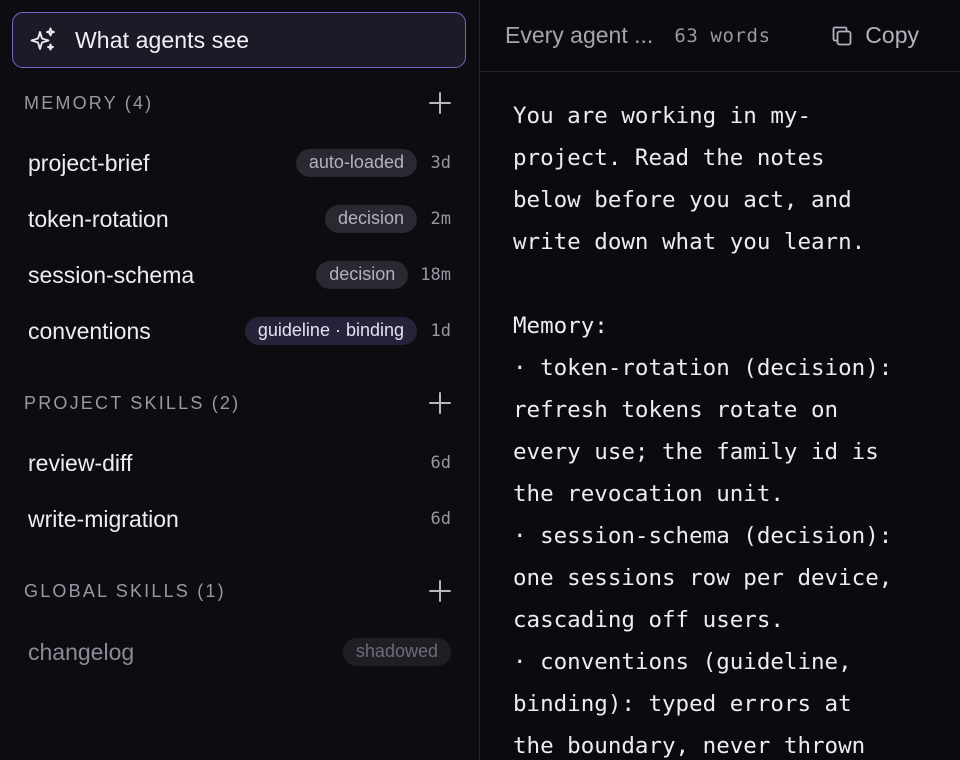 The image size is (960, 760). What do you see at coordinates (80, 462) in the screenshot?
I see `skill-item-name: review-diff` at bounding box center [80, 462].